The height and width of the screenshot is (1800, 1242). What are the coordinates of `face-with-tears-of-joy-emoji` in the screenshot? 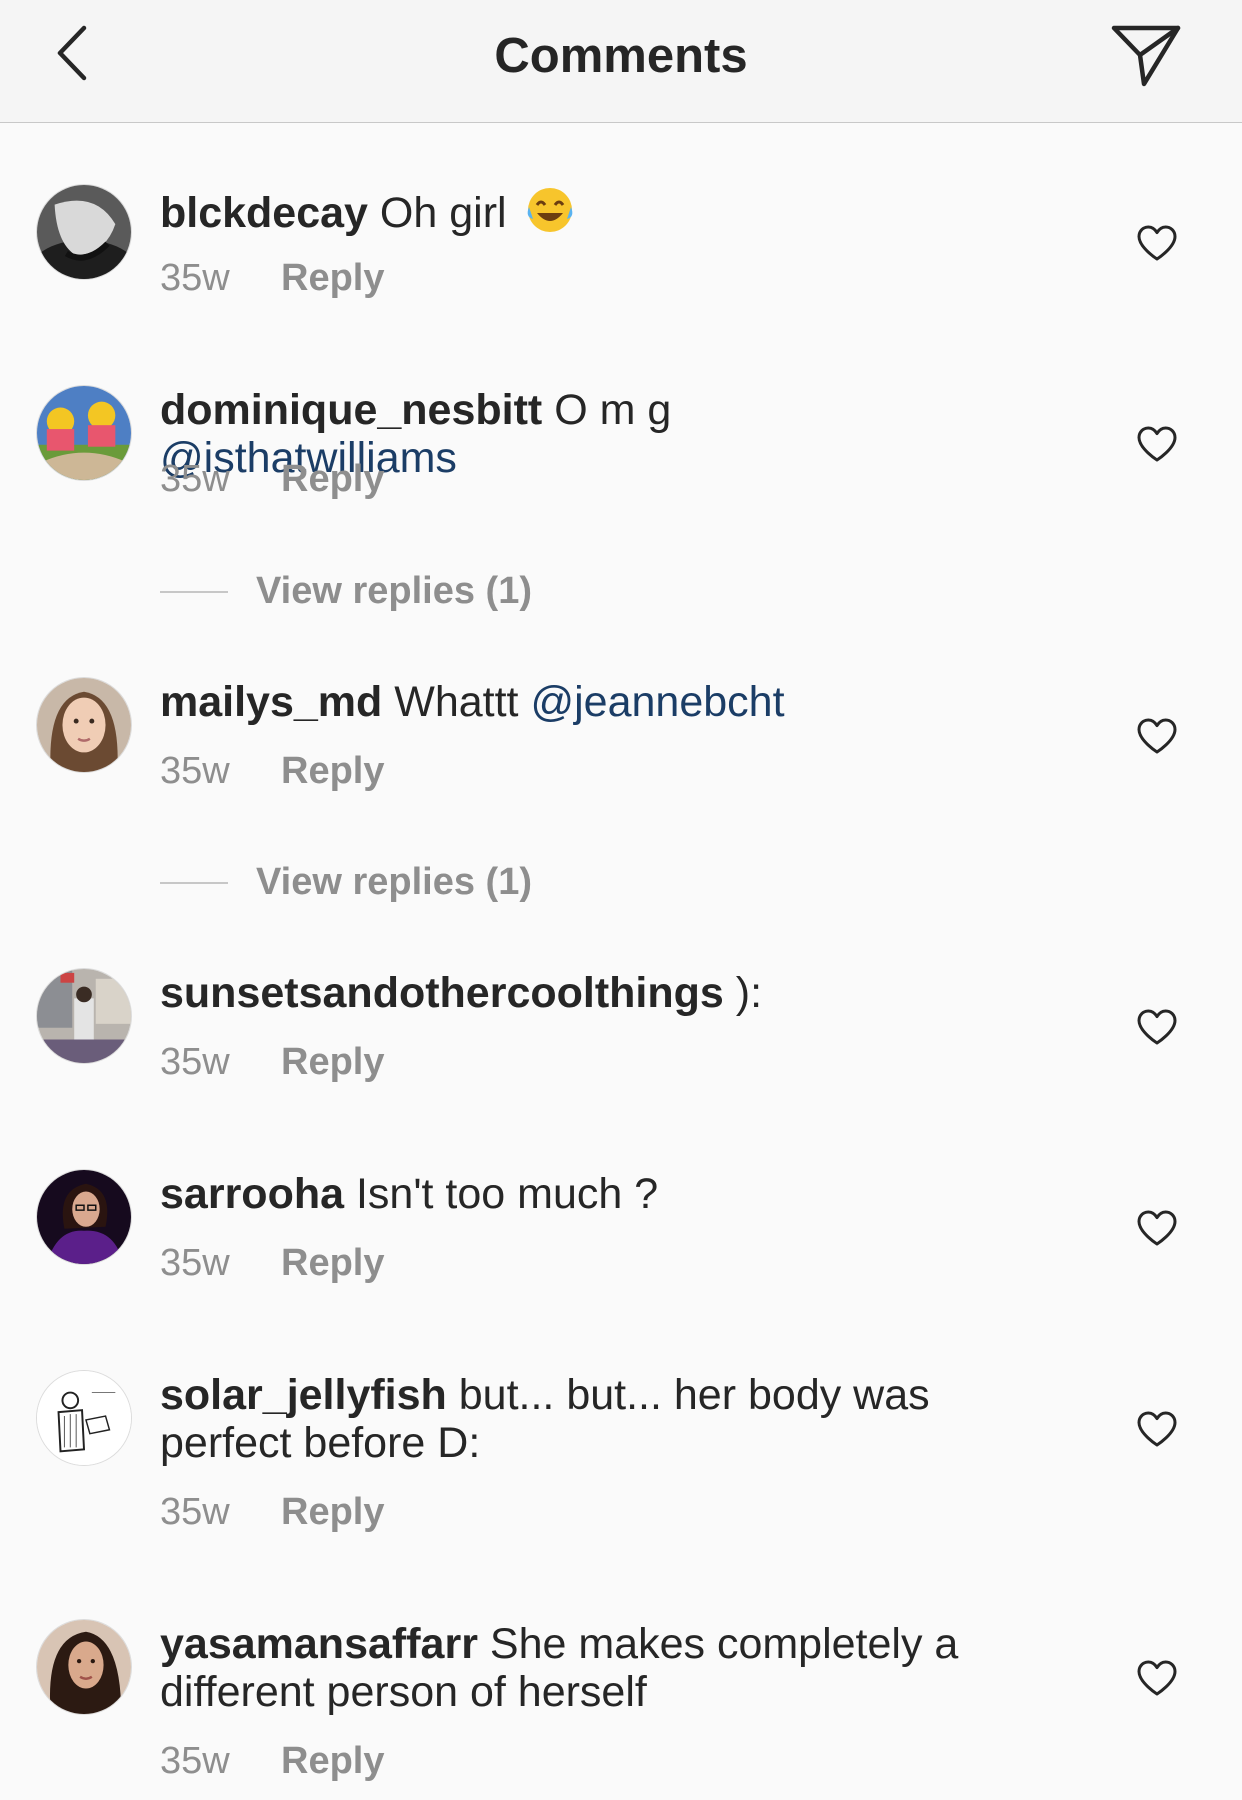 It's located at (549, 210).